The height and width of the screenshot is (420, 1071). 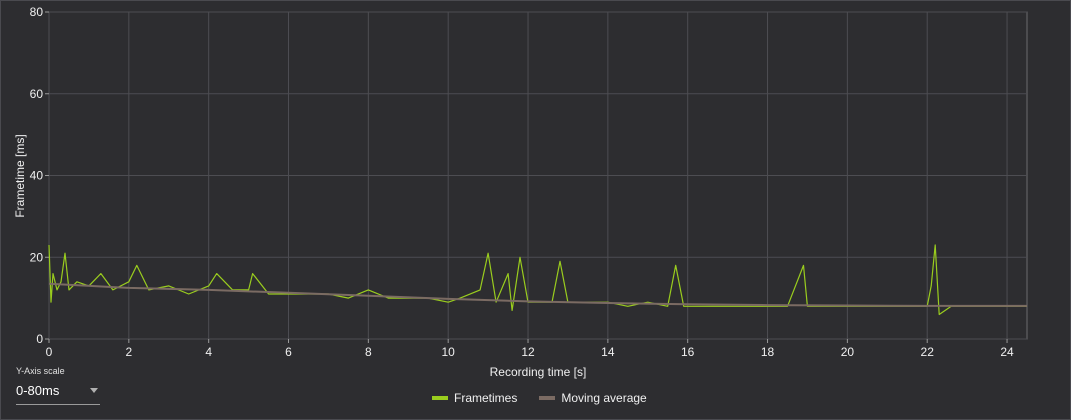 I want to click on y-tick-label: 60, so click(x=37, y=94).